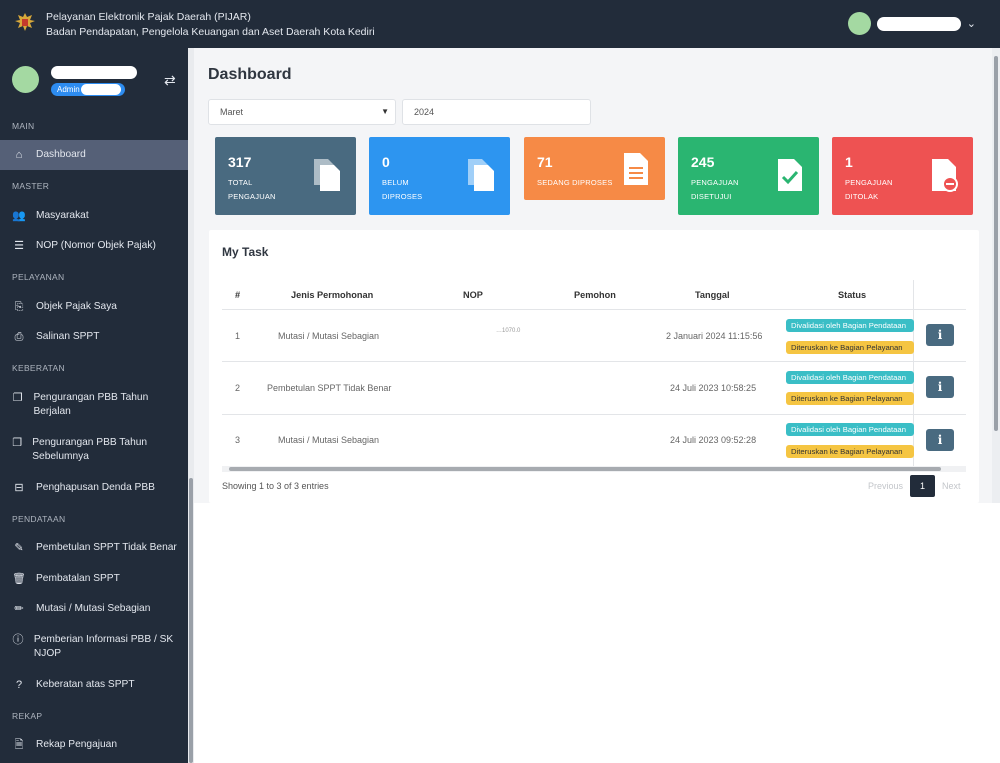 The height and width of the screenshot is (763, 1000). Describe the element at coordinates (439, 176) in the screenshot. I see `card-belum-diproses: 0 BELUM DIPROSES` at that location.